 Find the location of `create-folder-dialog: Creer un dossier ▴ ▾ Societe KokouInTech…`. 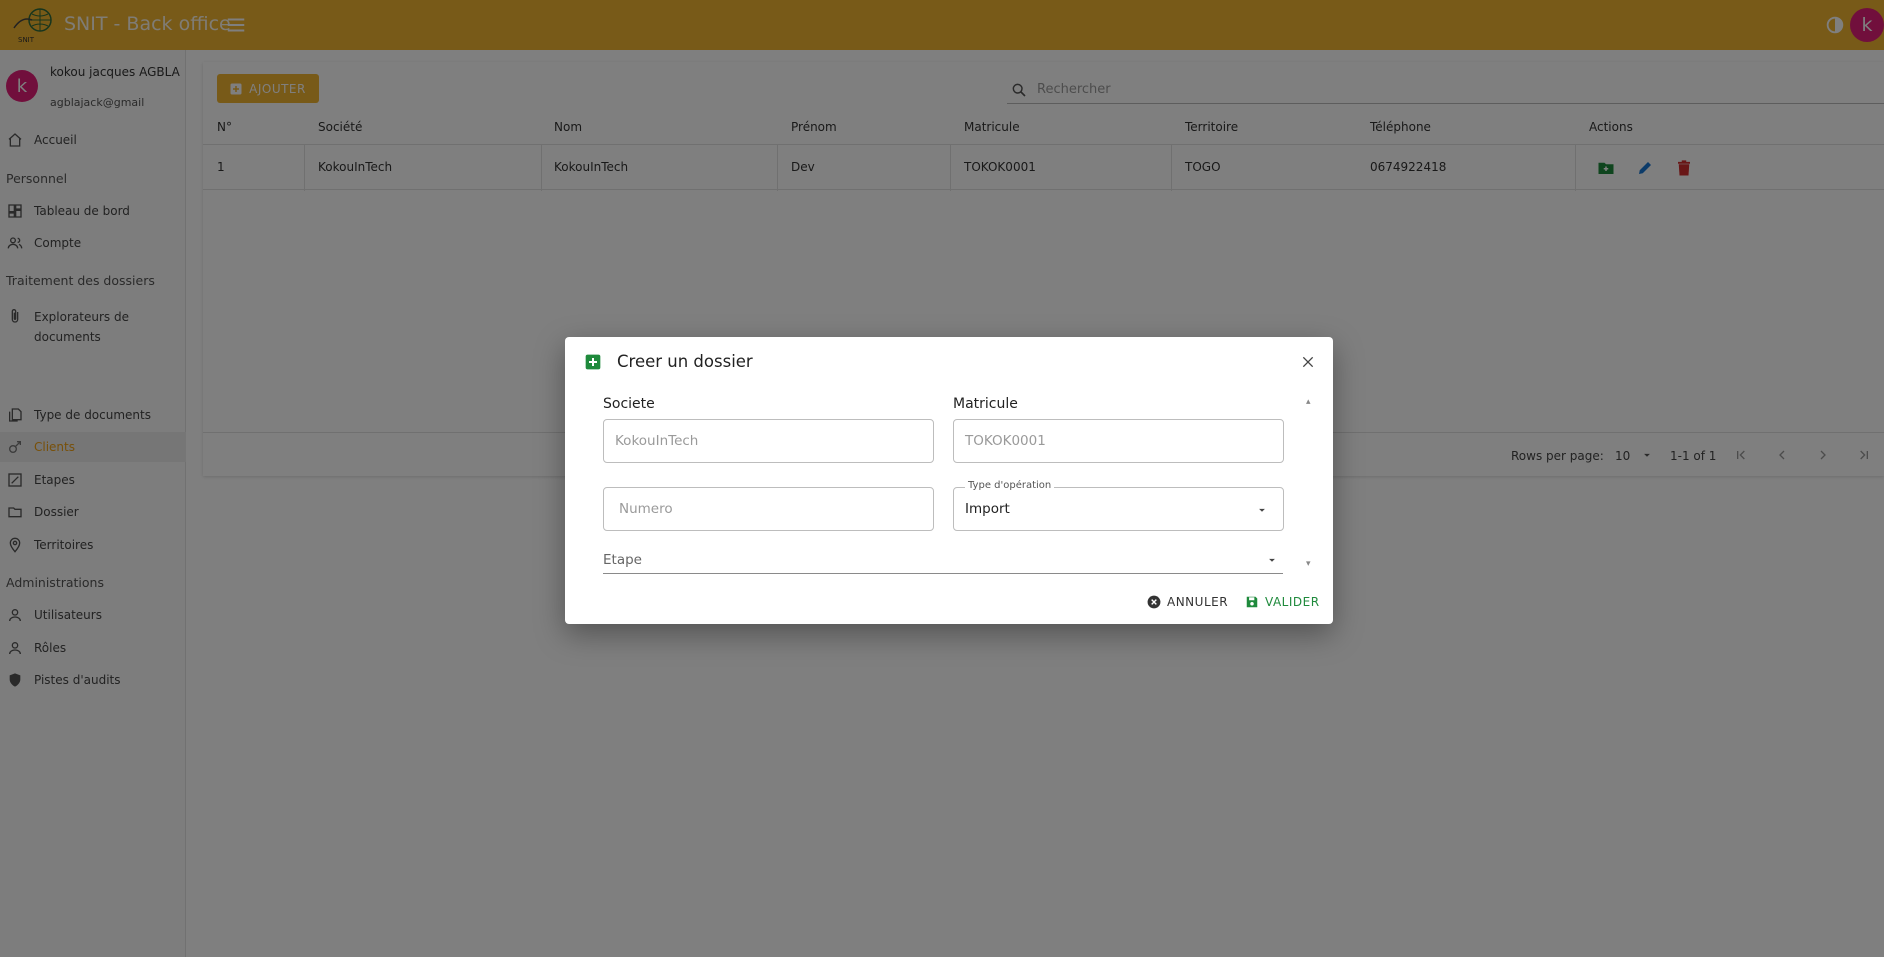

create-folder-dialog: Creer un dossier ▴ ▾ Societe KokouInTech… is located at coordinates (949, 480).